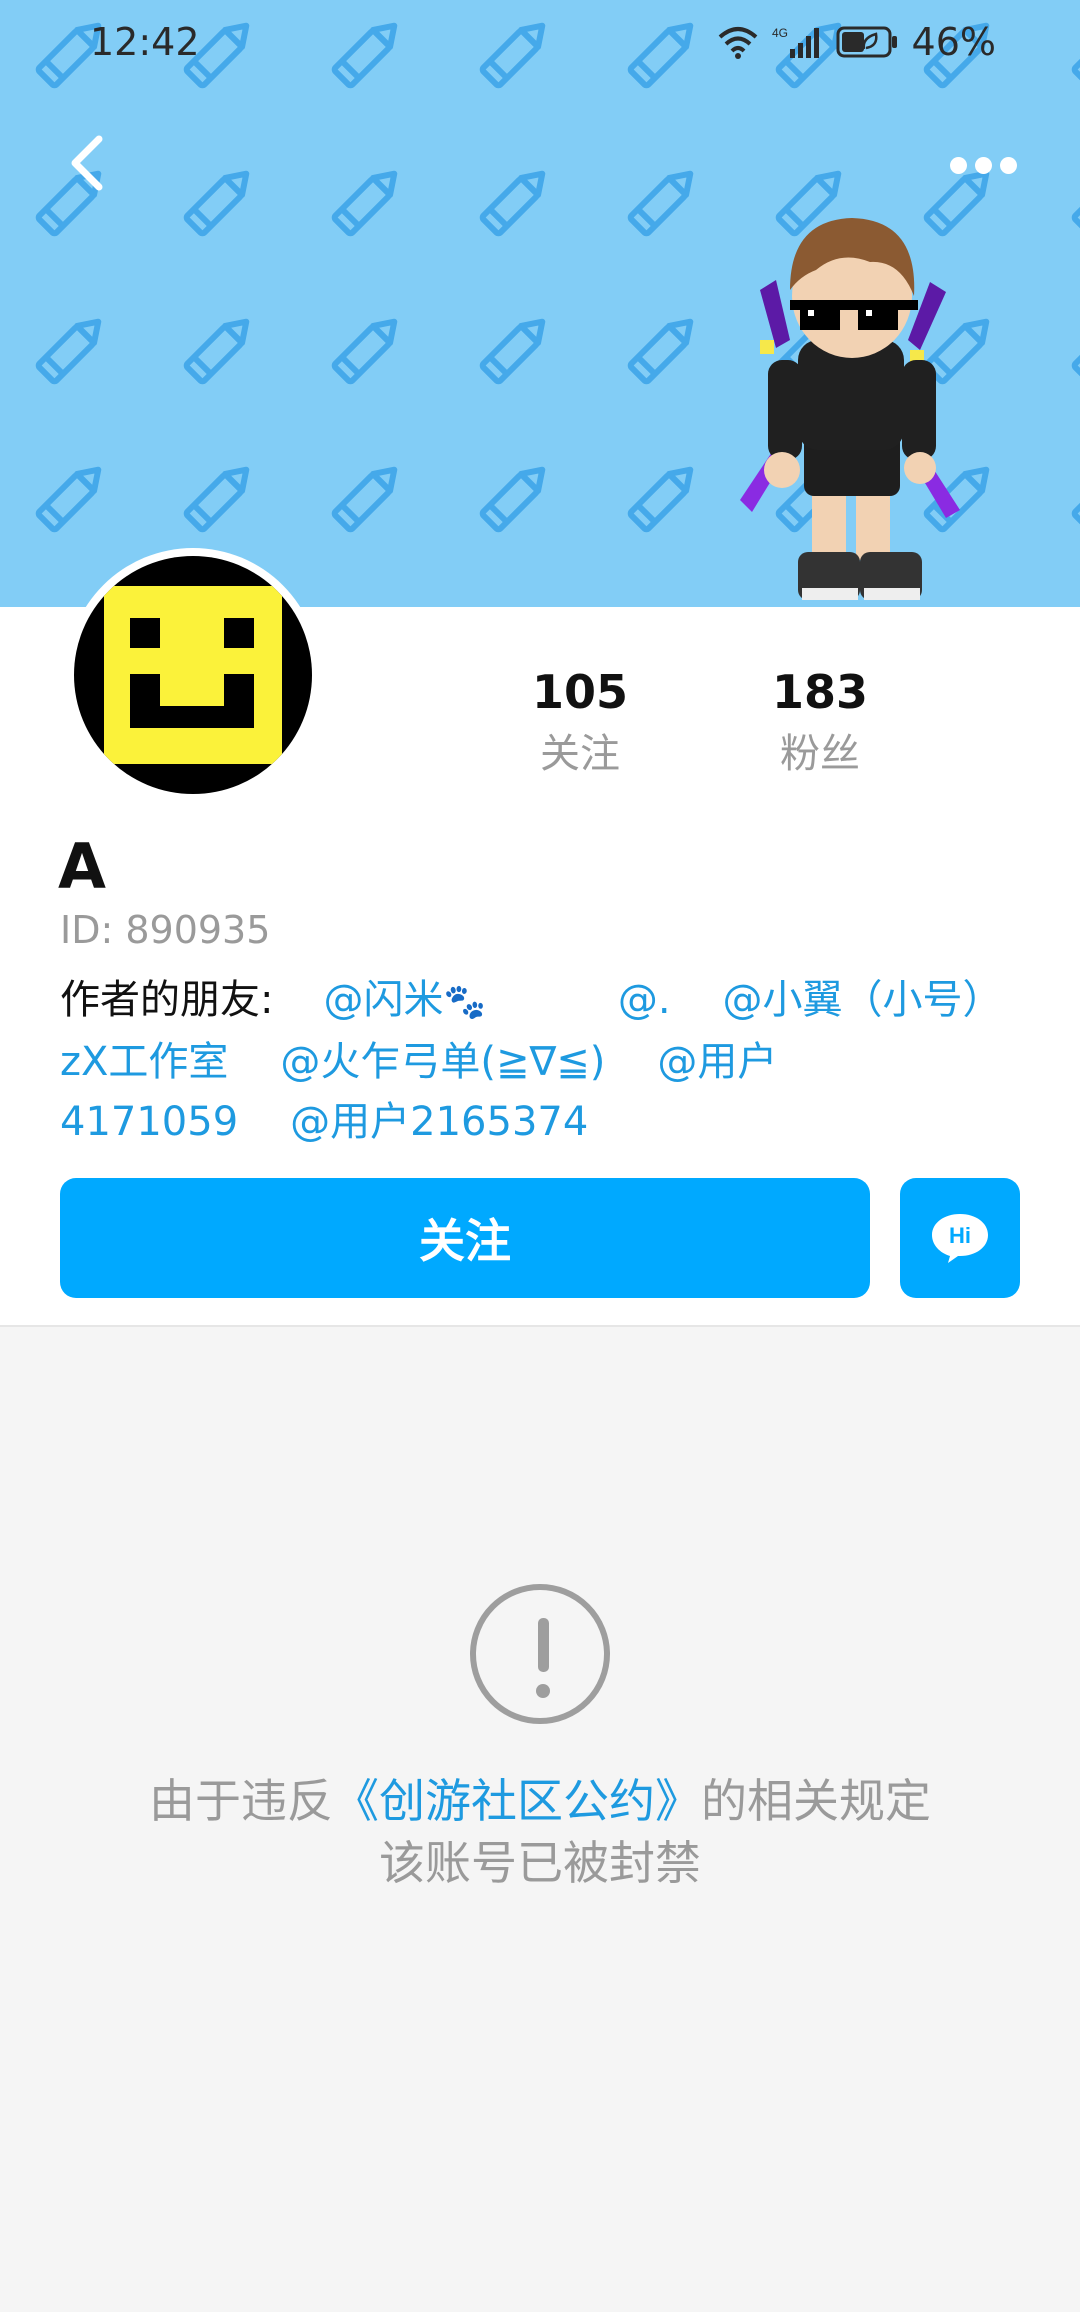 The width and height of the screenshot is (1080, 2312). I want to click on back-button, so click(87, 163).